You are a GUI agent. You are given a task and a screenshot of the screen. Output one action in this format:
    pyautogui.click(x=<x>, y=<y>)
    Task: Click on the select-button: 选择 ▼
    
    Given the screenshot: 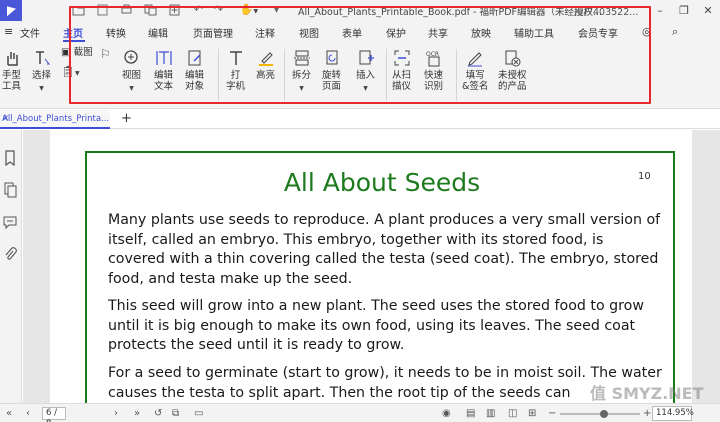 What is the action you would take?
    pyautogui.click(x=41, y=71)
    